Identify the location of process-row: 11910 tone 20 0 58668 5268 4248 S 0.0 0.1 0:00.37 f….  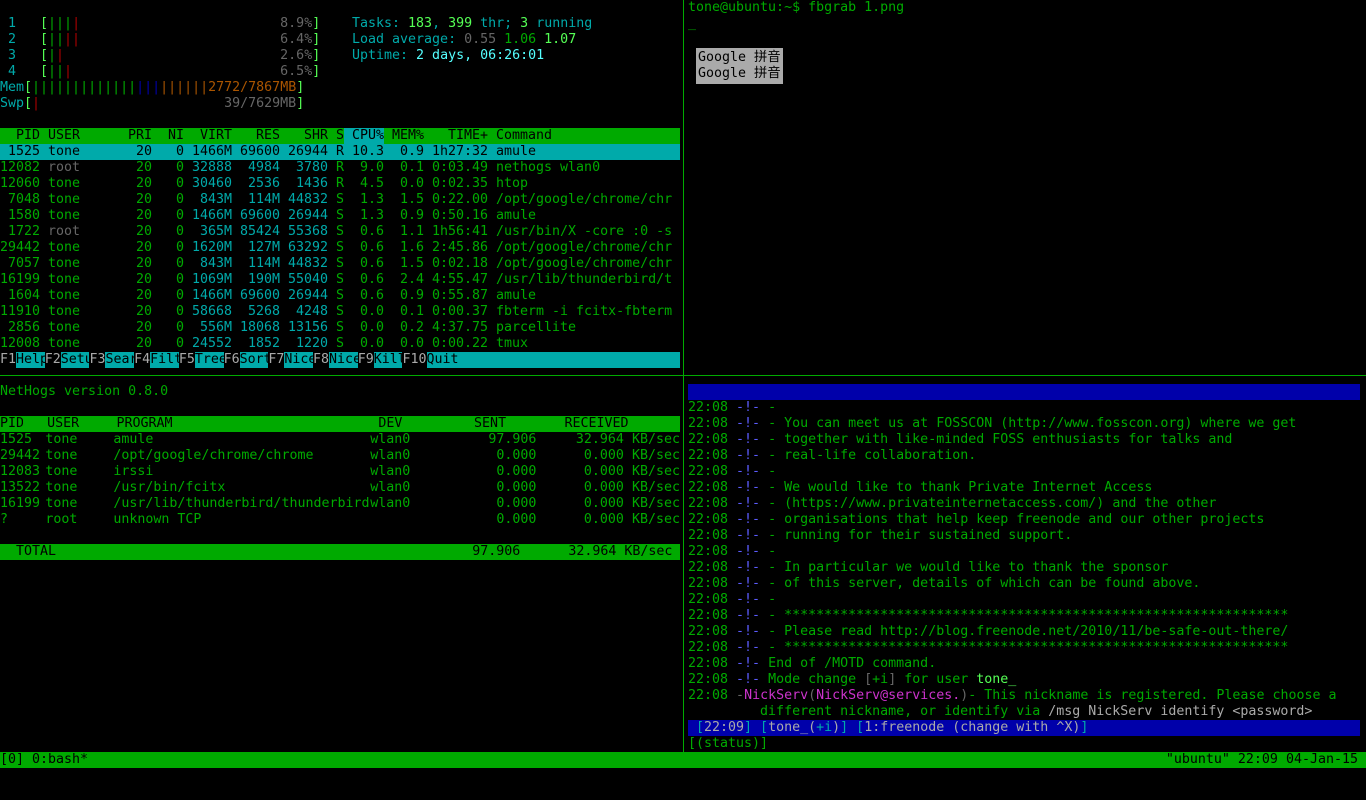
(340, 312).